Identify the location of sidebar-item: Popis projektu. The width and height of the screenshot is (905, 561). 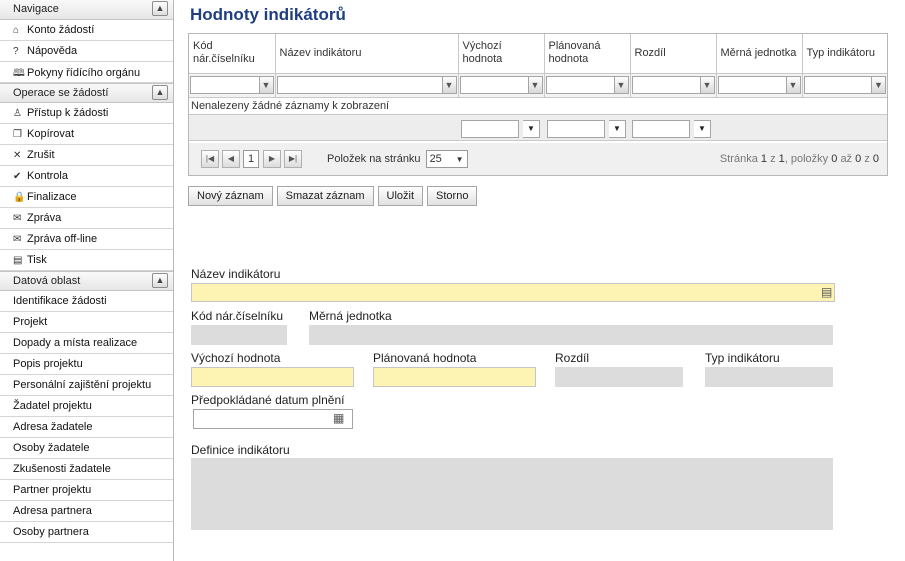
(86, 364).